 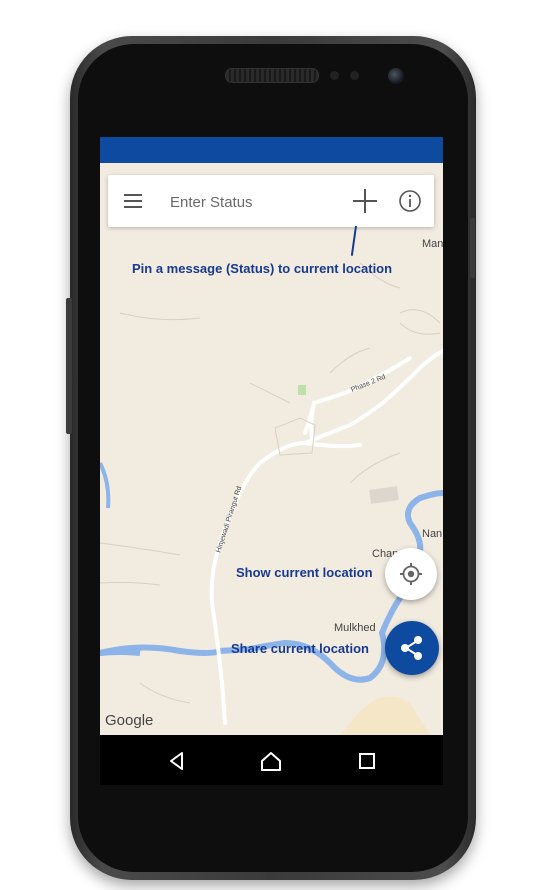 I want to click on gps-location-icon, so click(x=411, y=574).